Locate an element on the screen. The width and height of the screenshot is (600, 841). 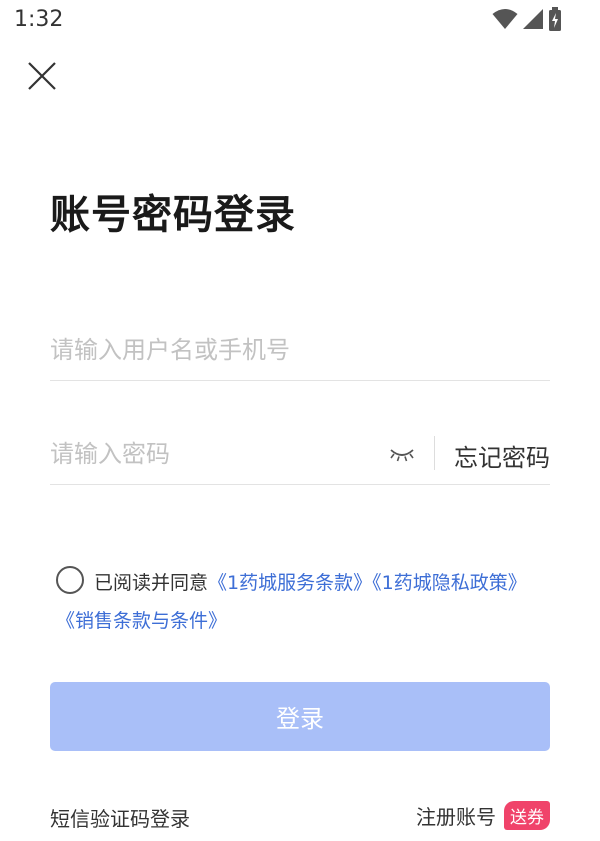
register-link: 注册账号 送券 is located at coordinates (483, 815).